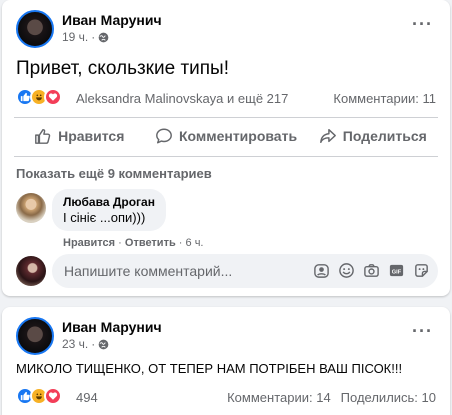  I want to click on comments-count: Комментарии: 11, so click(384, 98).